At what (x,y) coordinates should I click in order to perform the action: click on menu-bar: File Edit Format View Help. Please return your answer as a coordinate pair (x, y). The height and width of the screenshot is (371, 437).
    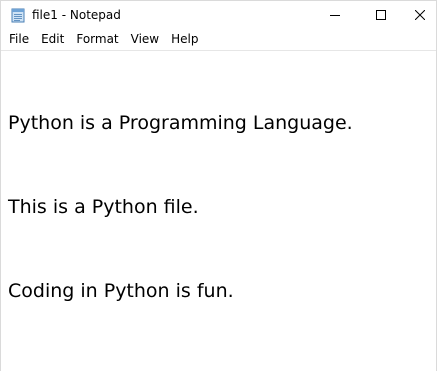
    Looking at the image, I should click on (218, 39).